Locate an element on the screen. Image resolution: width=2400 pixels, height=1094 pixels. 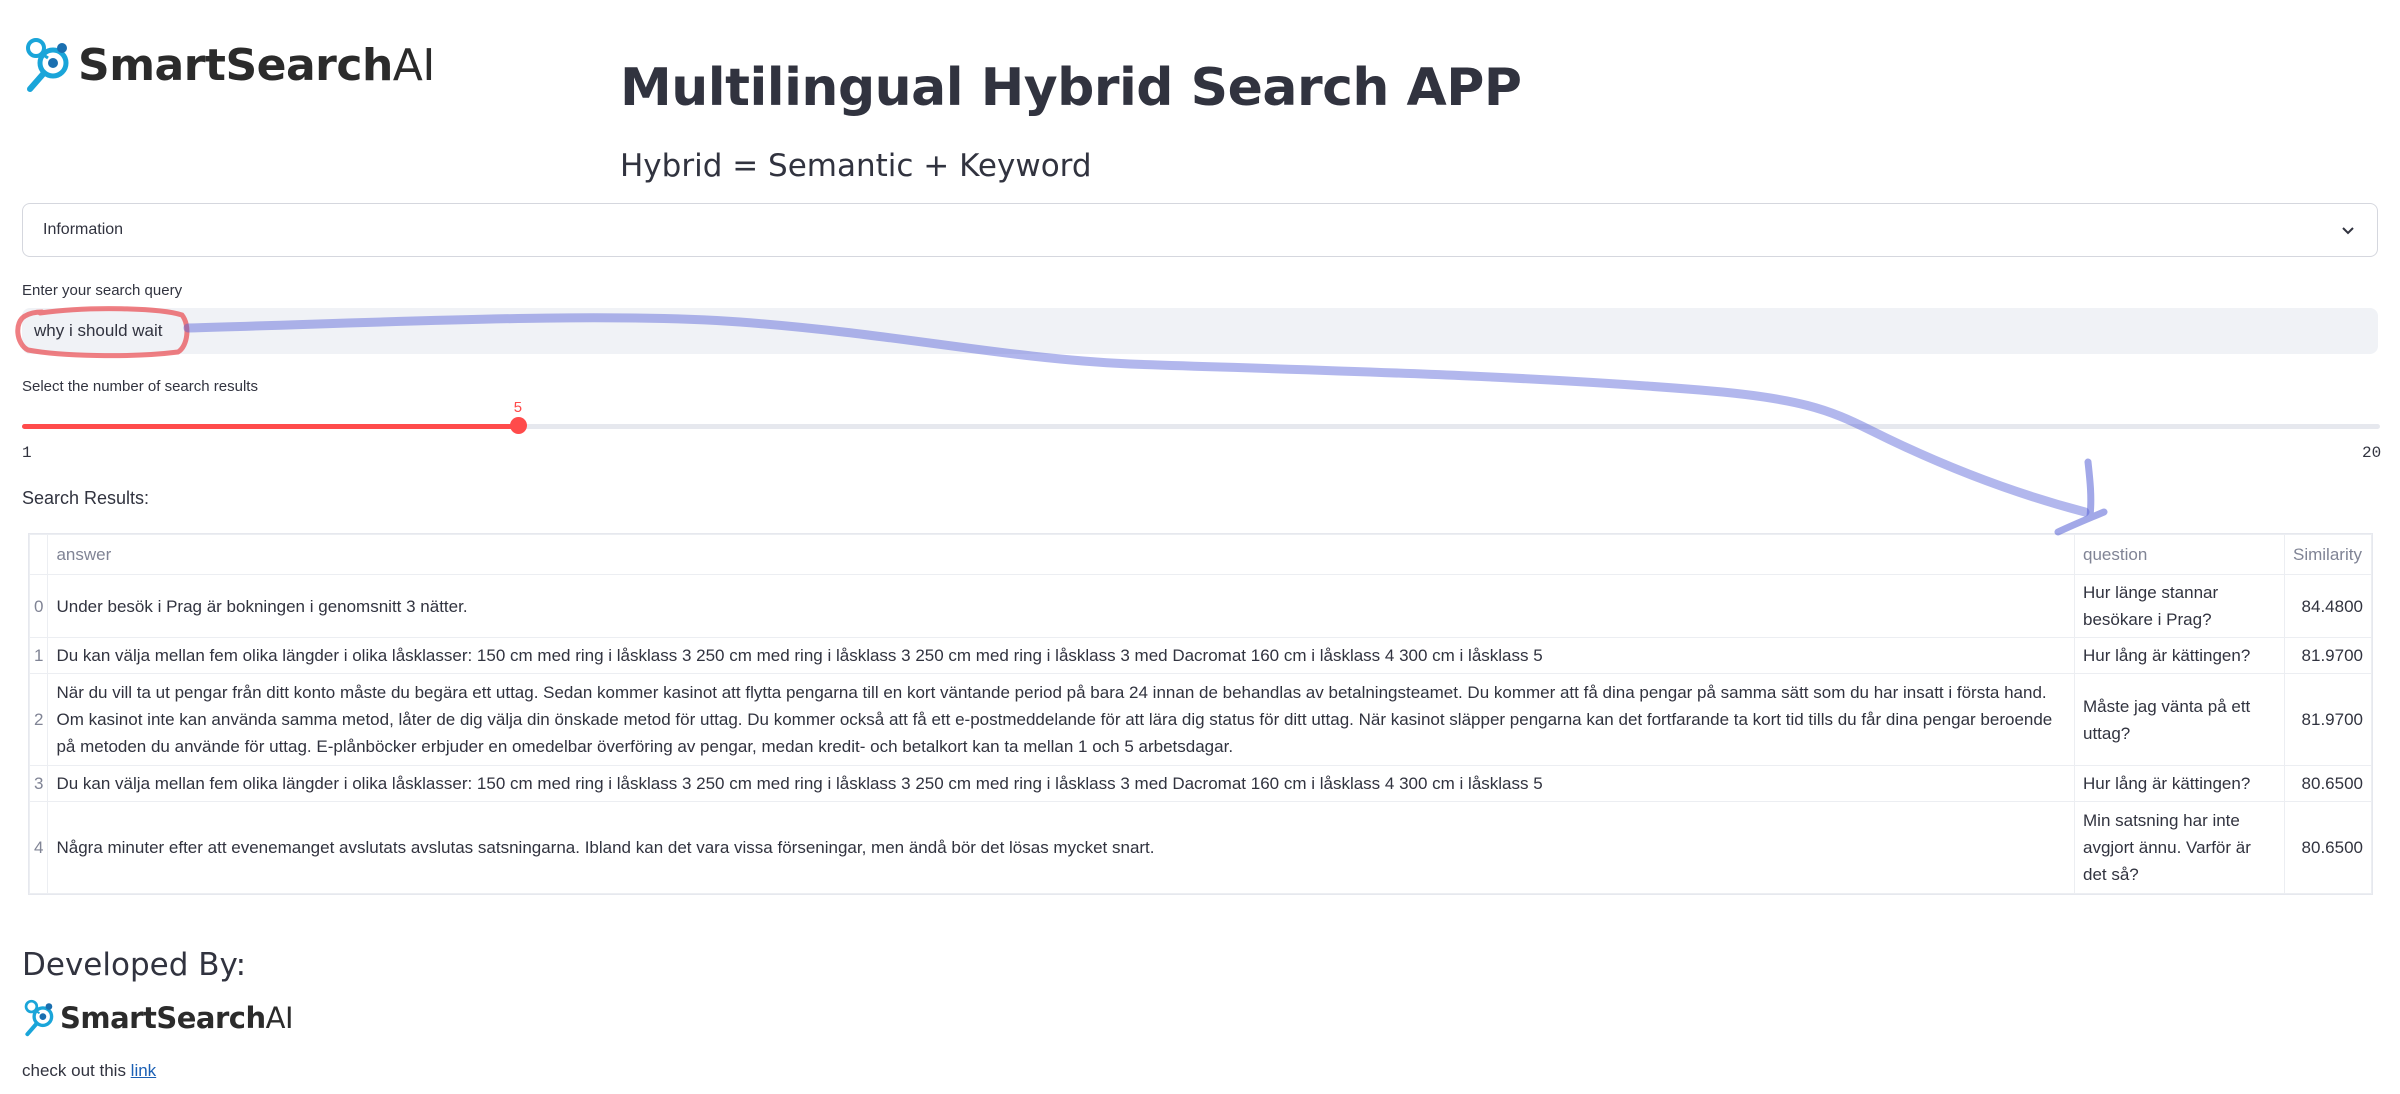
slider-label: Select the number of search results is located at coordinates (140, 386).